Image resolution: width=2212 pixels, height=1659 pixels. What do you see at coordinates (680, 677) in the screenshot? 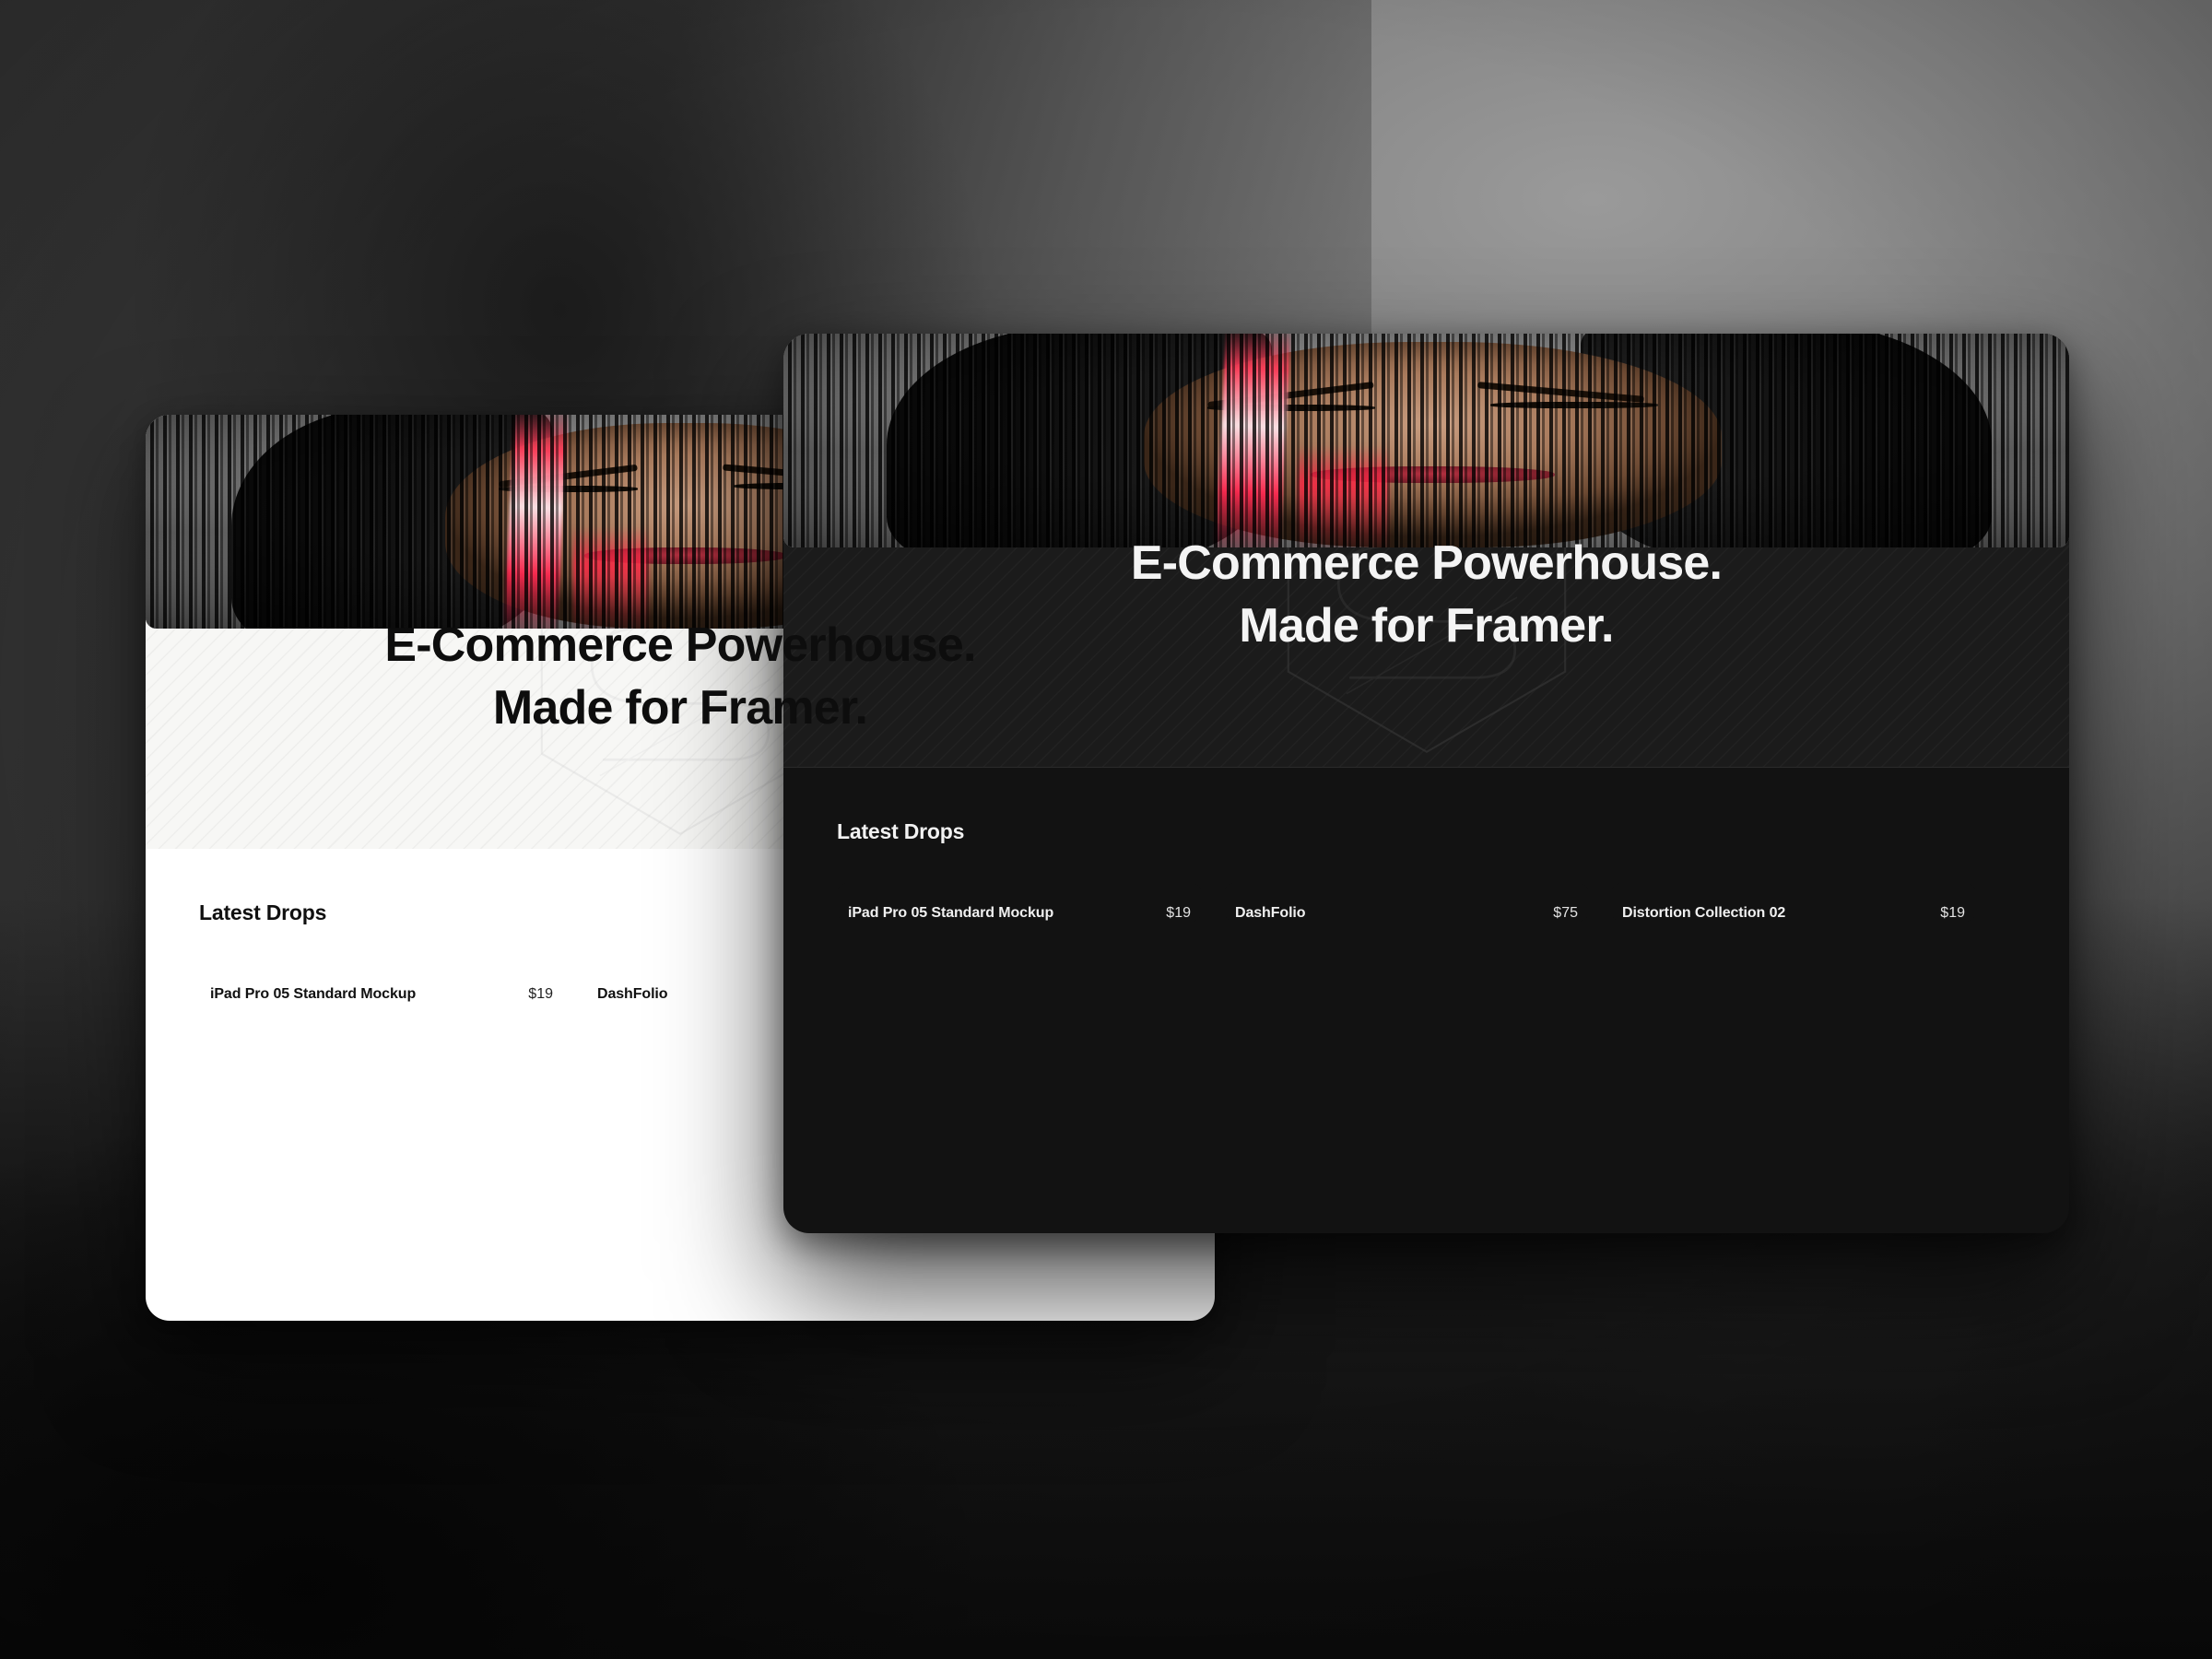
I see `light-hero-title: E-Commerce Powerhouse. Made for Framer.` at bounding box center [680, 677].